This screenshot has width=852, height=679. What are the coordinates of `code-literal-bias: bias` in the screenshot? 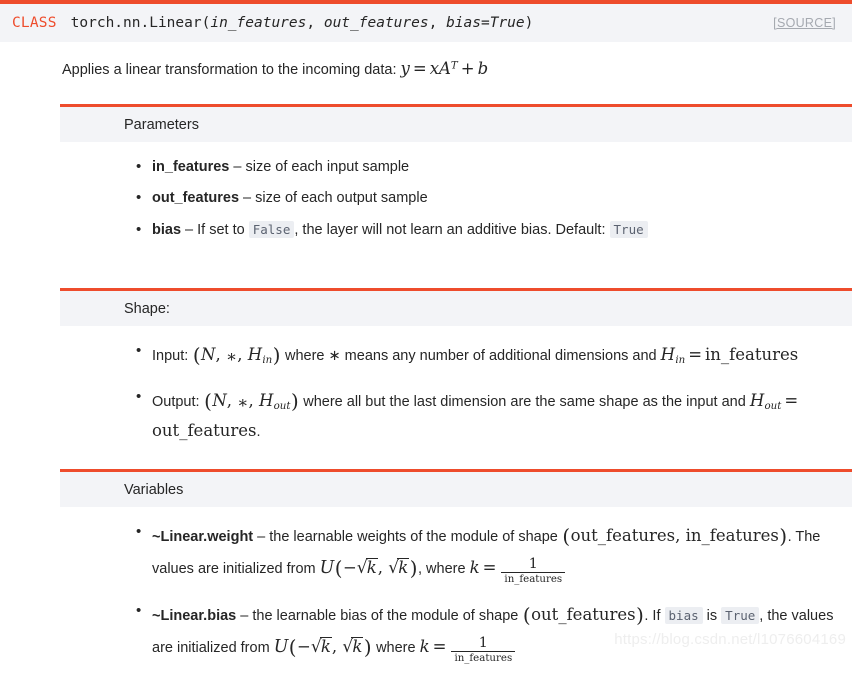 It's located at (683, 616).